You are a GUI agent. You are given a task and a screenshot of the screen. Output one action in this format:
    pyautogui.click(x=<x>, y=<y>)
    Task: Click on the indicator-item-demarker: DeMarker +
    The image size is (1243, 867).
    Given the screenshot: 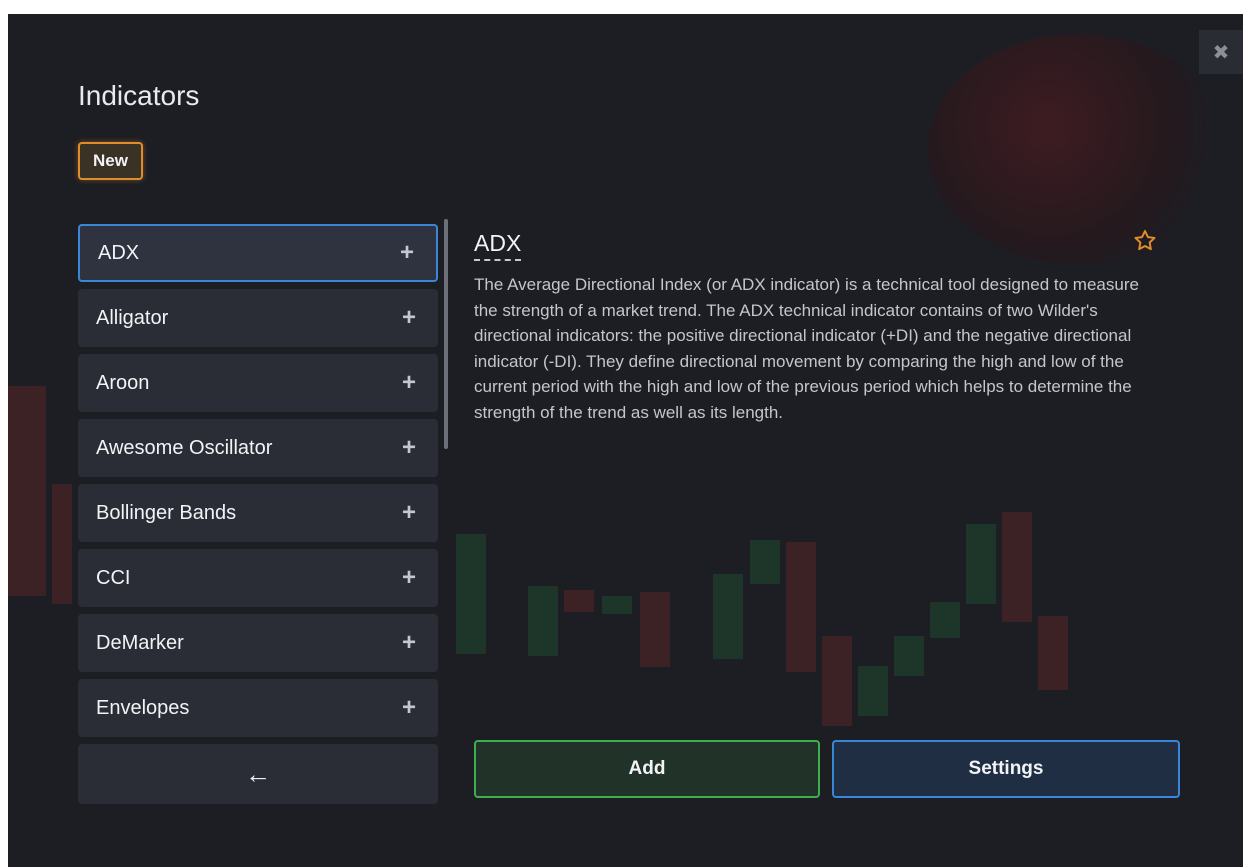 What is the action you would take?
    pyautogui.click(x=258, y=643)
    